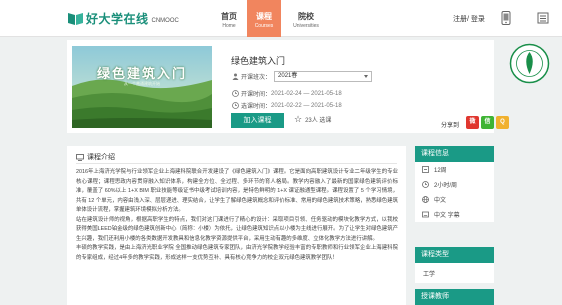 Image resolution: width=562 pixels, height=305 pixels. Describe the element at coordinates (264, 26) in the screenshot. I see `nav-courses-sublabel: Courses` at that location.